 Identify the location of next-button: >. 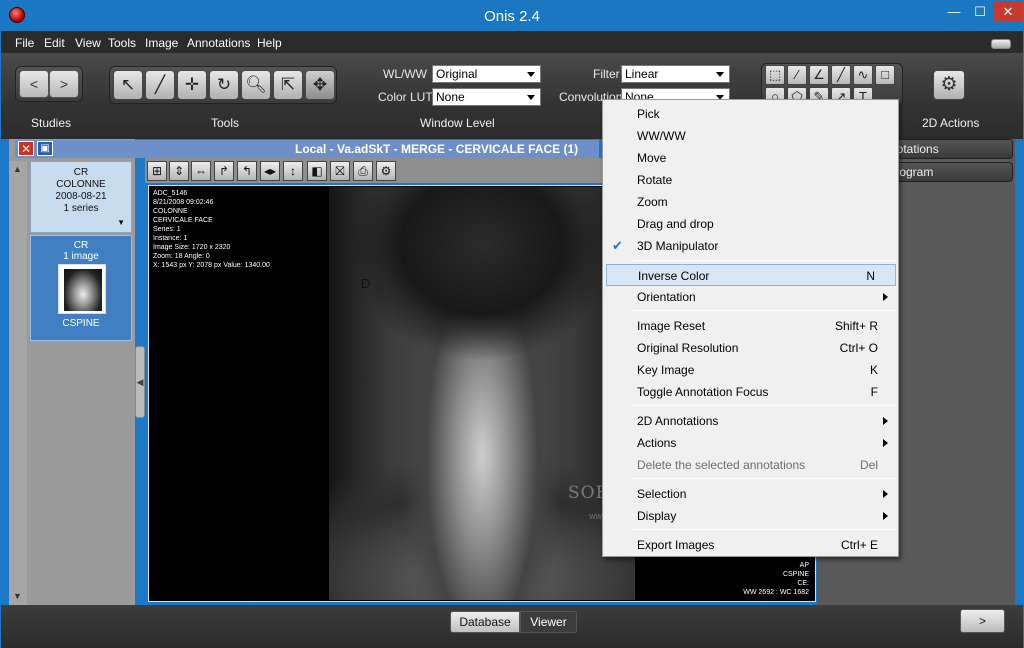
(982, 621).